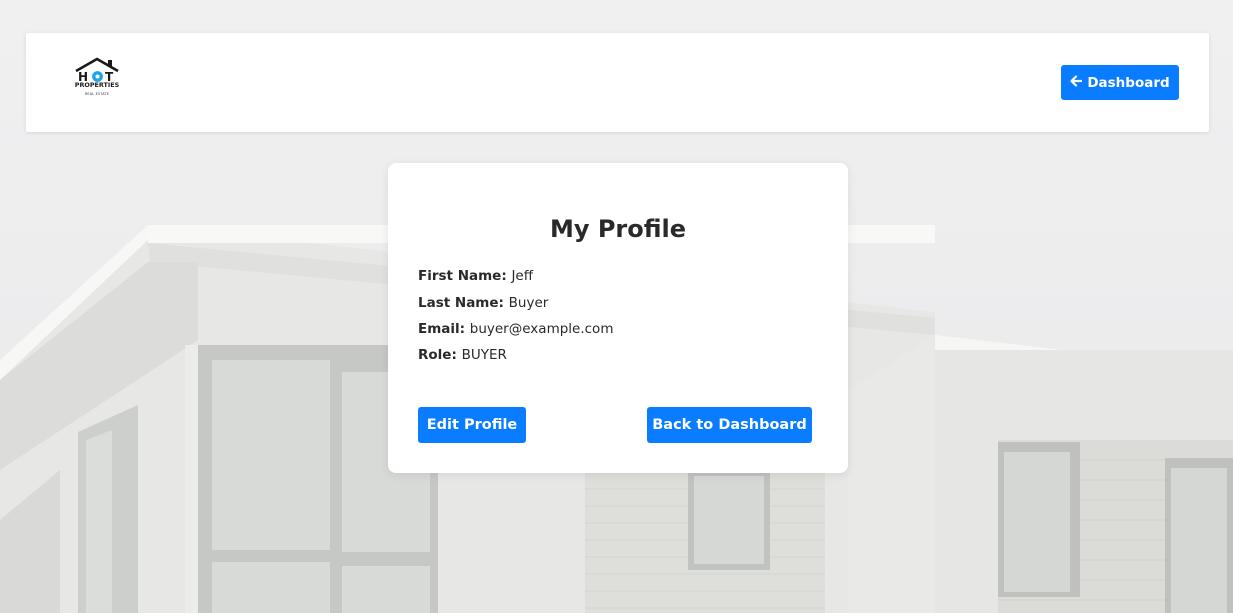  What do you see at coordinates (465, 276) in the screenshot?
I see `field-label: First Name:` at bounding box center [465, 276].